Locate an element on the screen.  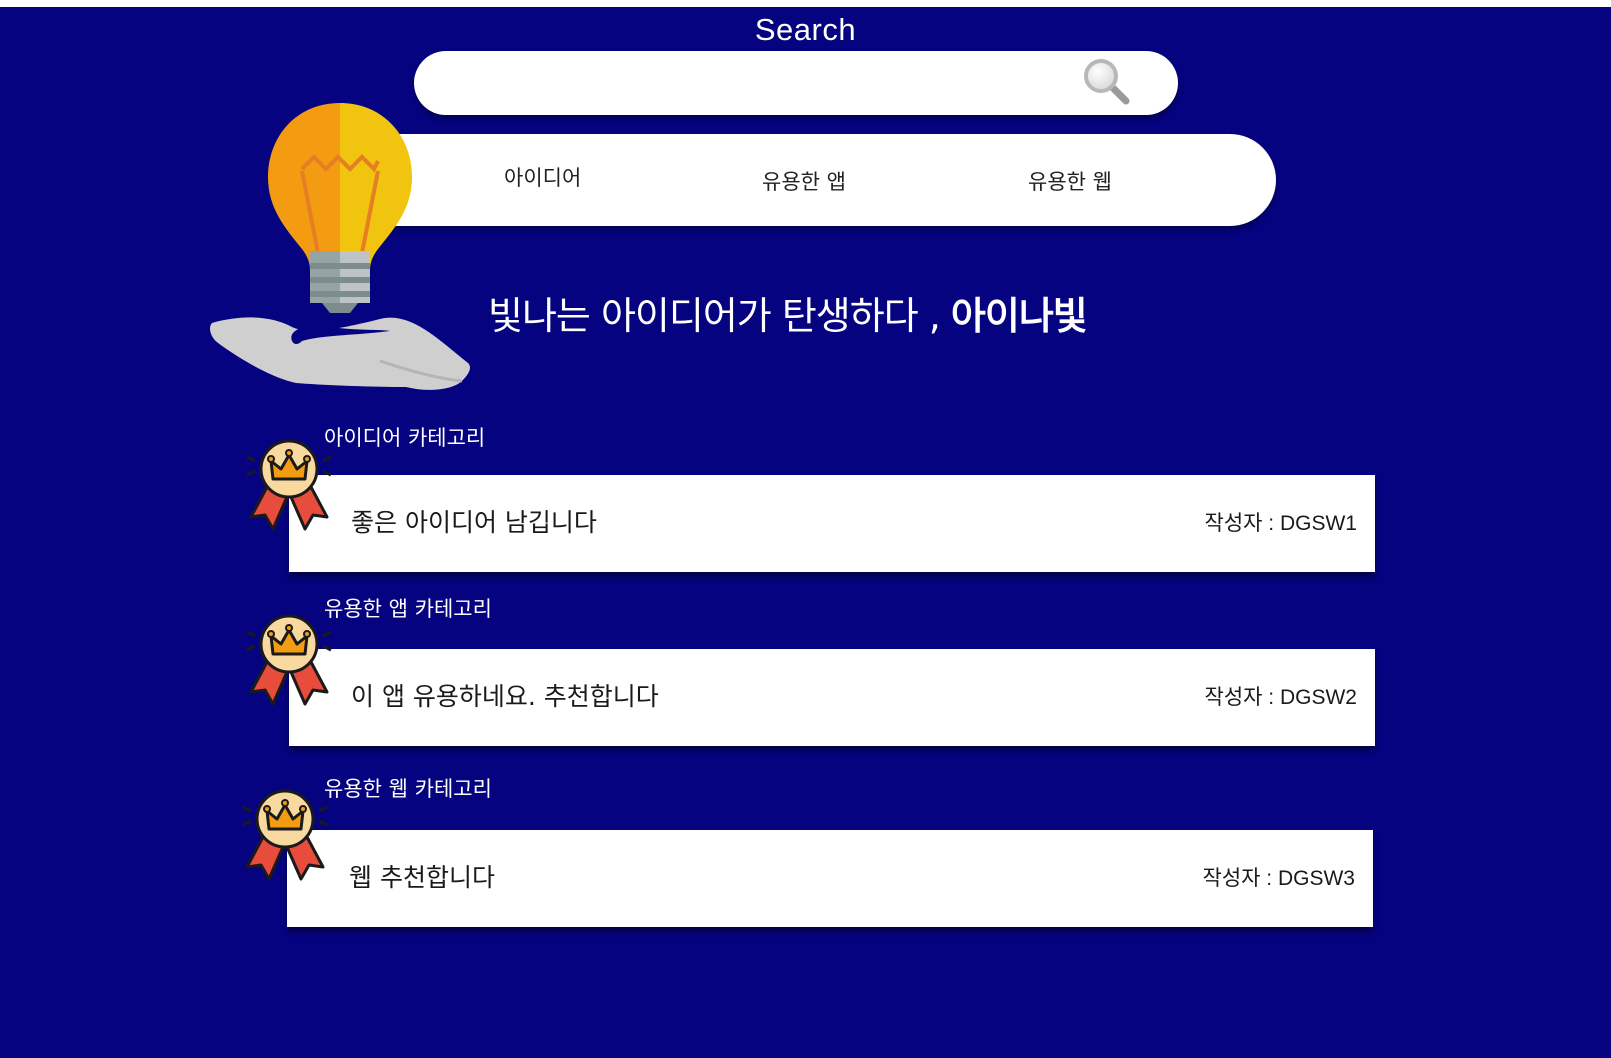
search-bar is located at coordinates (796, 83).